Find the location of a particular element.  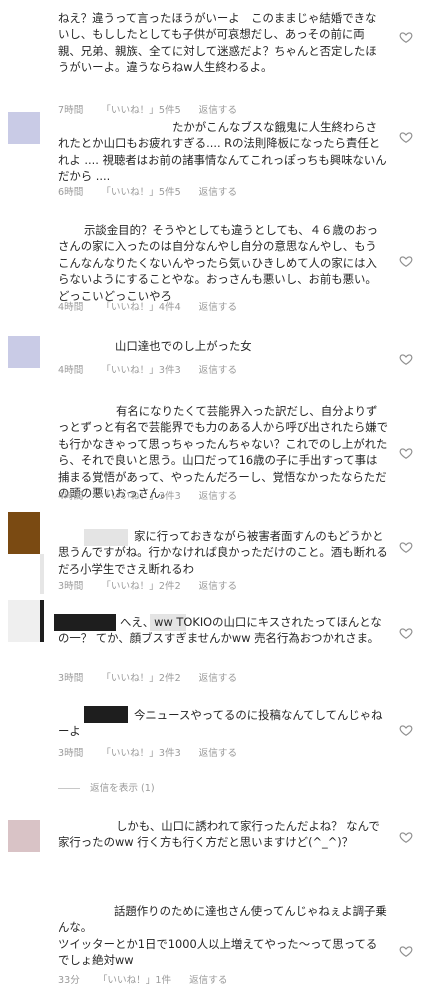

like-count: 「いいね！」1件 is located at coordinates (134, 980).